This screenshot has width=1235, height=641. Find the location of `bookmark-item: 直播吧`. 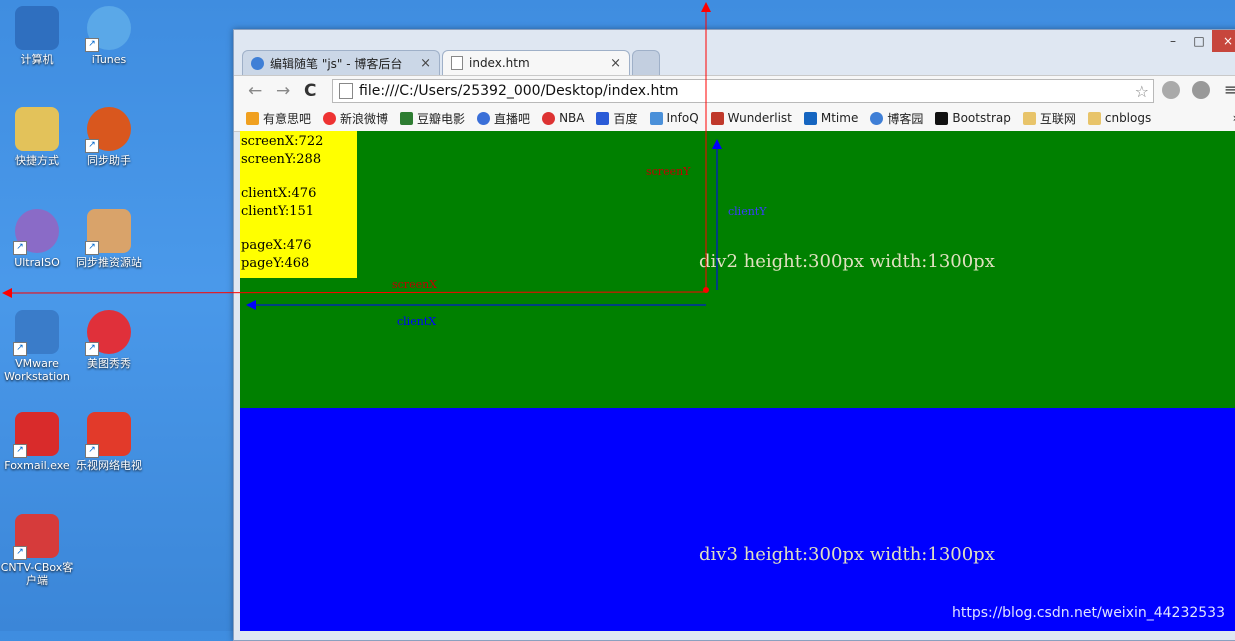

bookmark-item: 直播吧 is located at coordinates (503, 118).